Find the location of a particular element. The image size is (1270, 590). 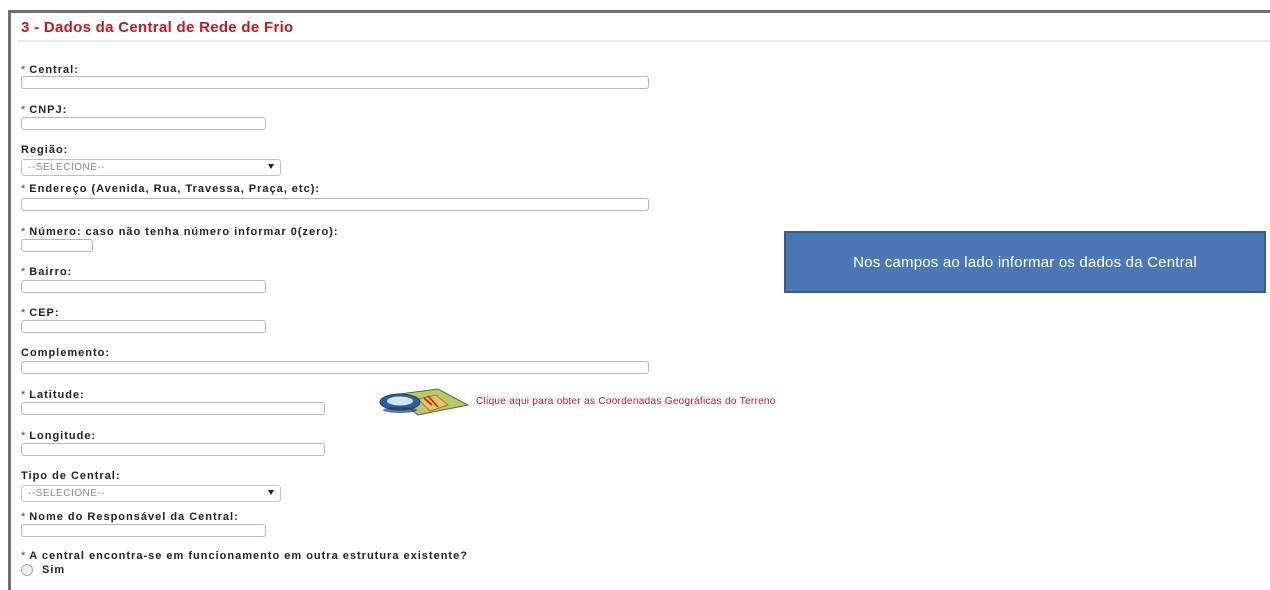

complemento-input is located at coordinates (335, 367).